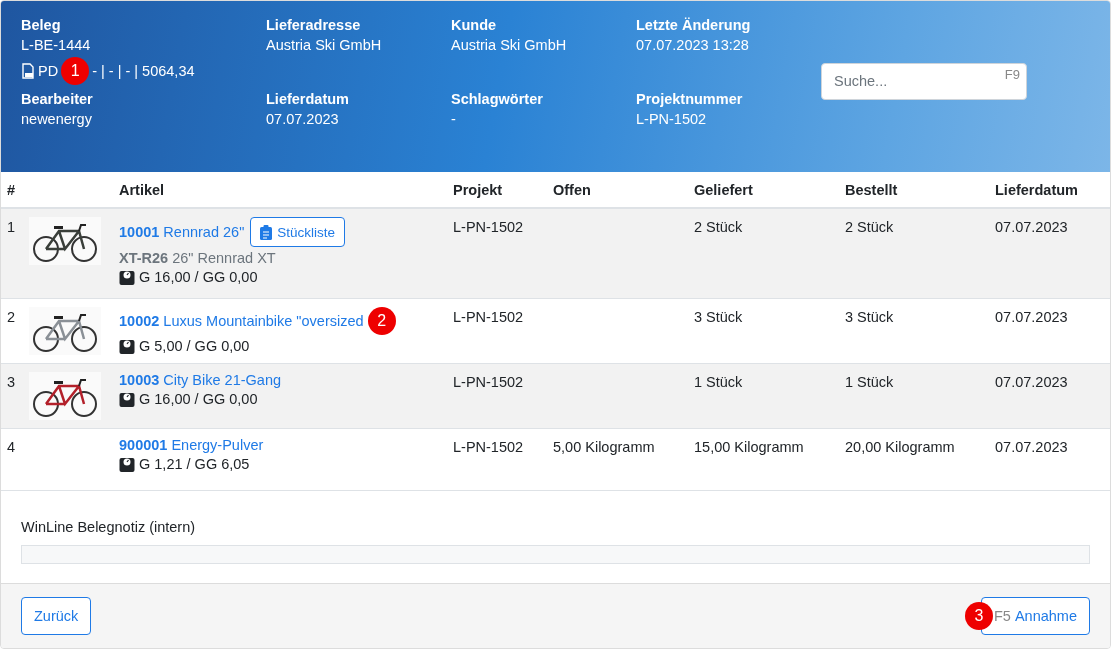 The height and width of the screenshot is (649, 1111). Describe the element at coordinates (109, 527) in the screenshot. I see `note-label: WinLine Belegnotiz (intern)` at that location.